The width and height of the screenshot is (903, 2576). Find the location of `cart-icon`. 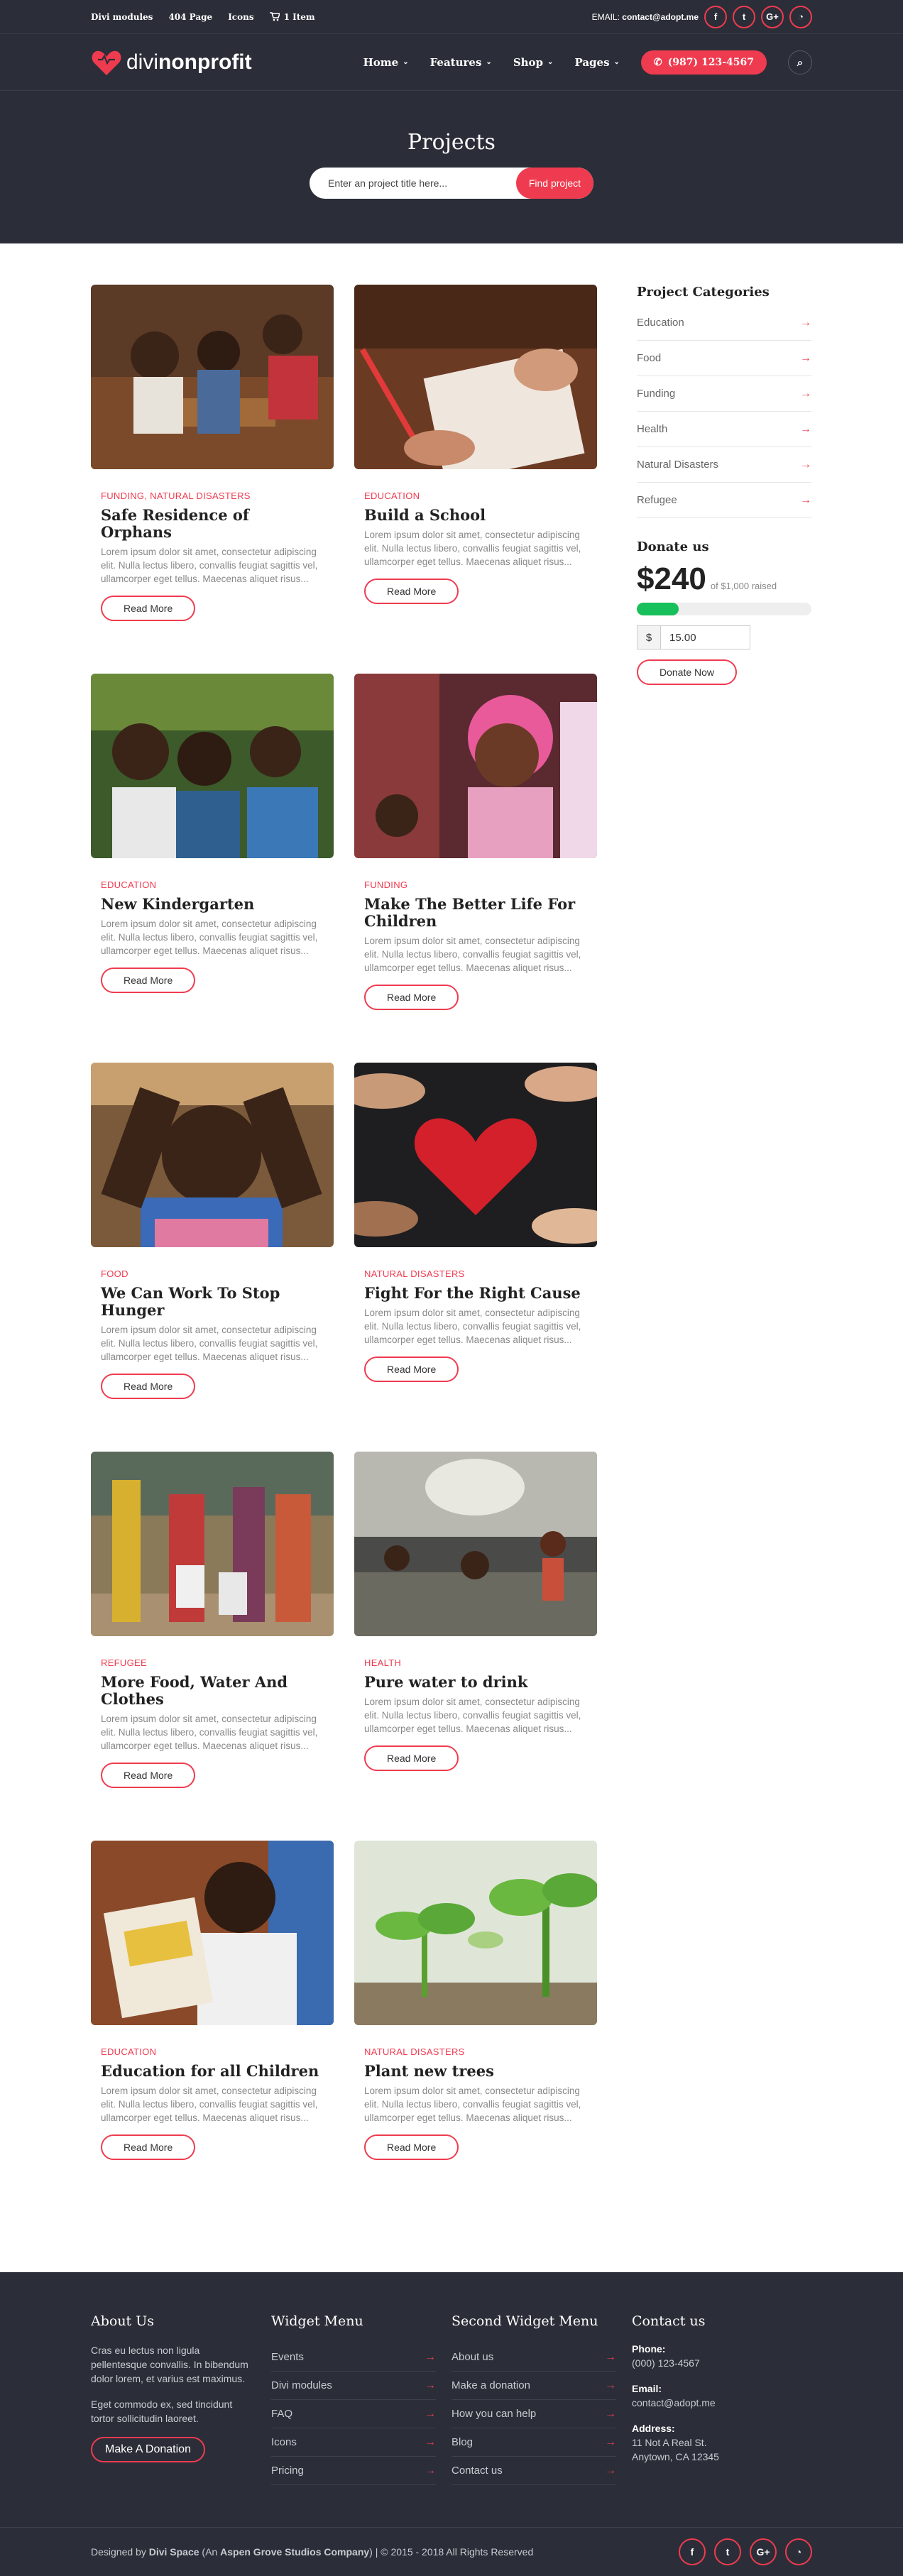

cart-icon is located at coordinates (274, 16).